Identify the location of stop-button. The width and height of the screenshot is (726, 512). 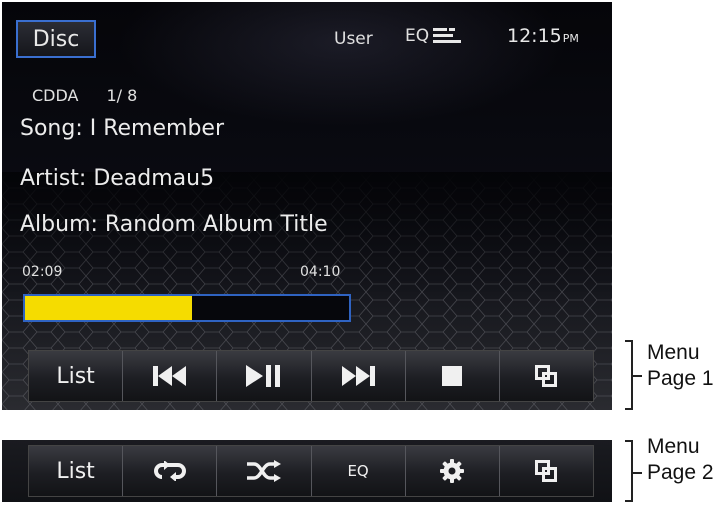
(452, 376).